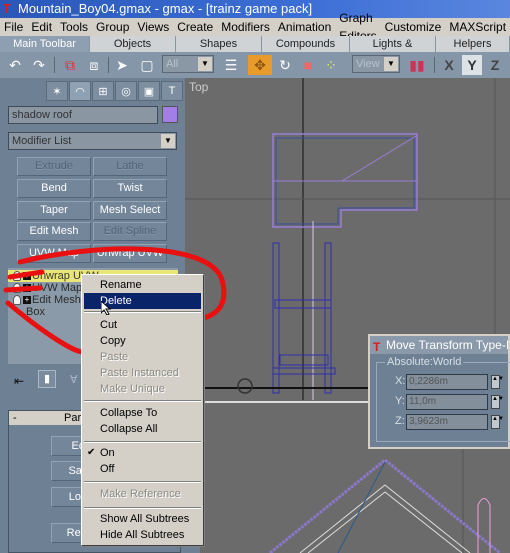 The width and height of the screenshot is (510, 553). Describe the element at coordinates (385, 522) in the screenshot. I see `roof-inner` at that location.